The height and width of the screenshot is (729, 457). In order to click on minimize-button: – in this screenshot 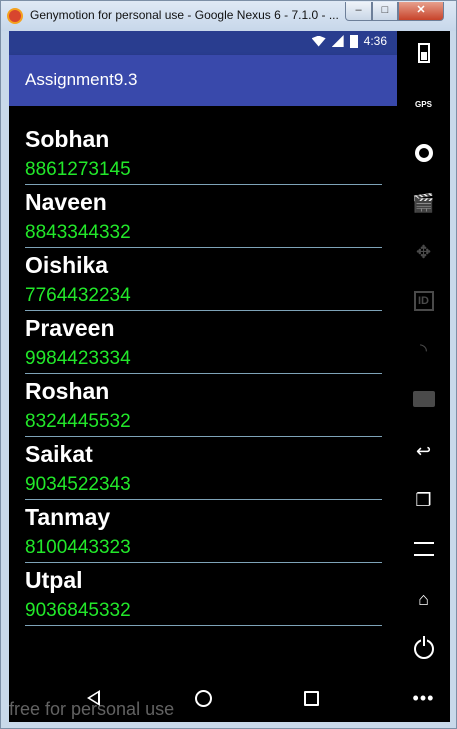, I will do `click(358, 11)`.